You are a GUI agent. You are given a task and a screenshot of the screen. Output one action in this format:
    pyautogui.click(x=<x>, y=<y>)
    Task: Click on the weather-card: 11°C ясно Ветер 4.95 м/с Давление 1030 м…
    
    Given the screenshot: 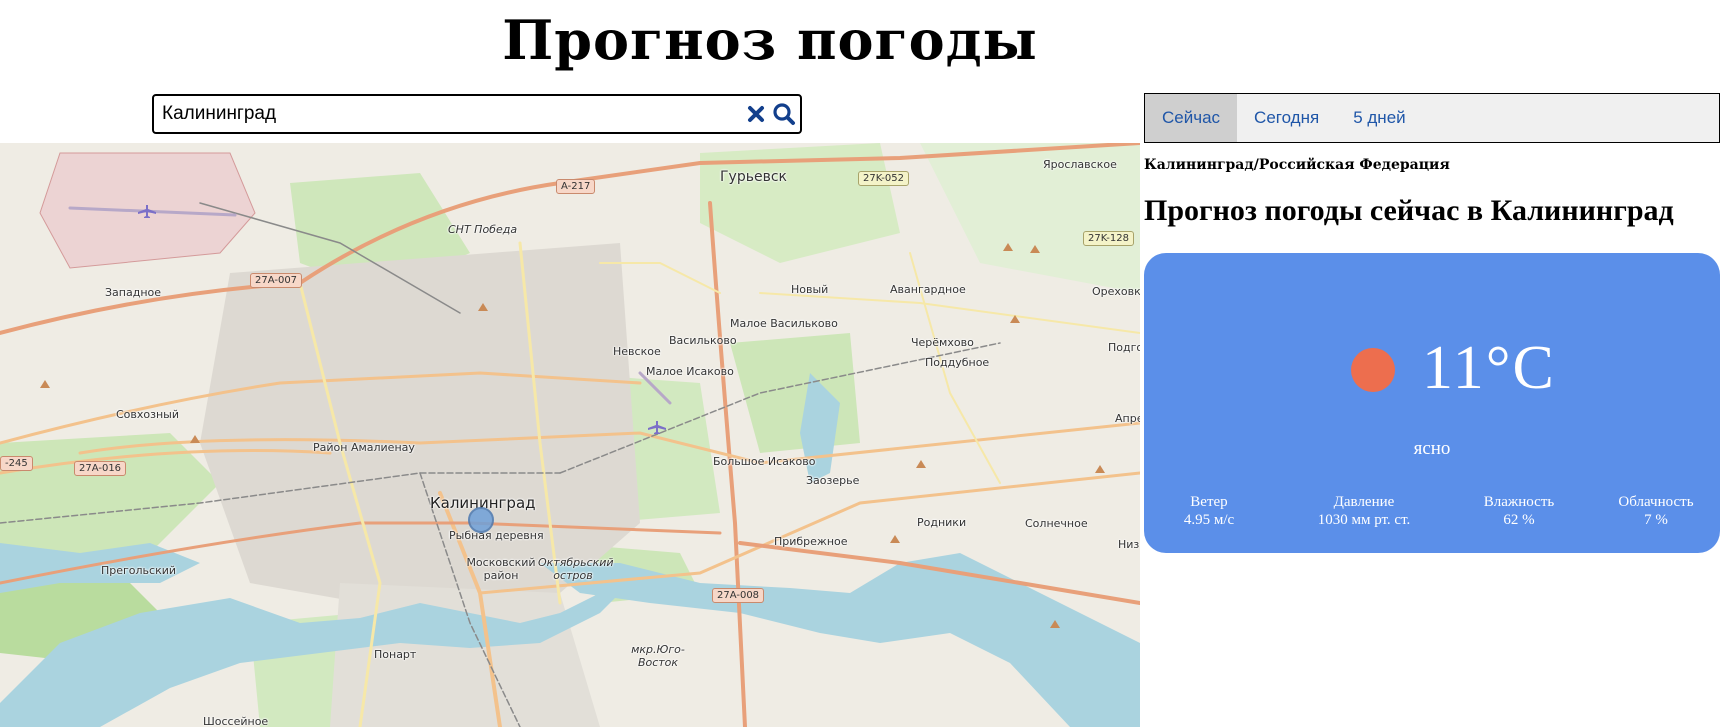 What is the action you would take?
    pyautogui.click(x=1432, y=403)
    